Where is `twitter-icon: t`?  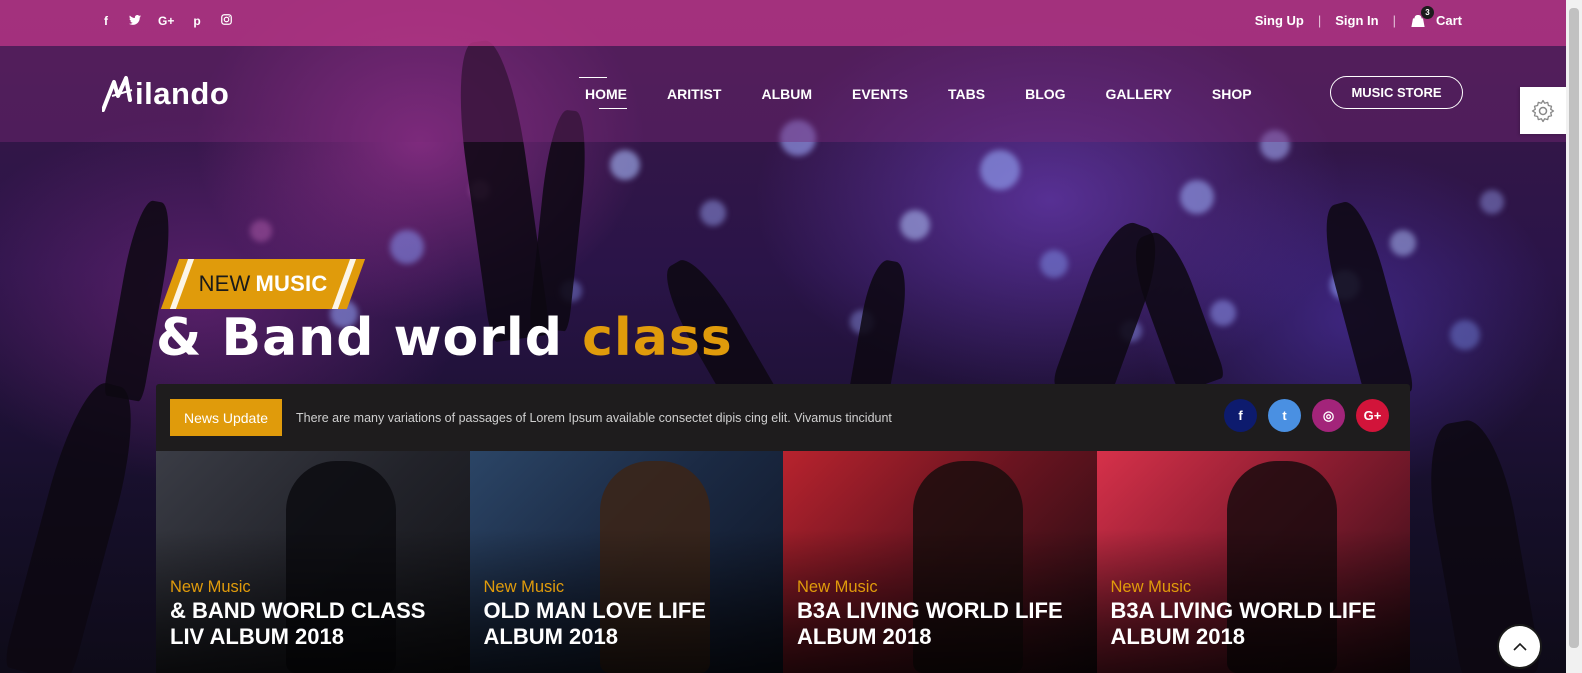
twitter-icon: t is located at coordinates (1284, 415).